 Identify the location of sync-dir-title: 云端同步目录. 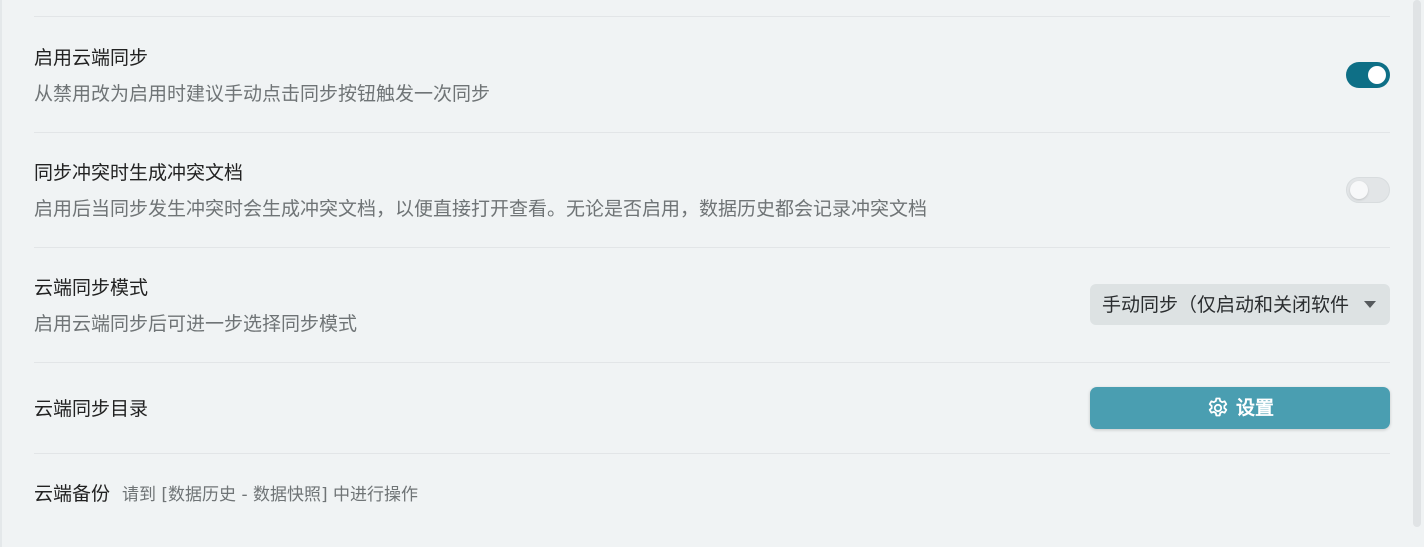
(91, 409).